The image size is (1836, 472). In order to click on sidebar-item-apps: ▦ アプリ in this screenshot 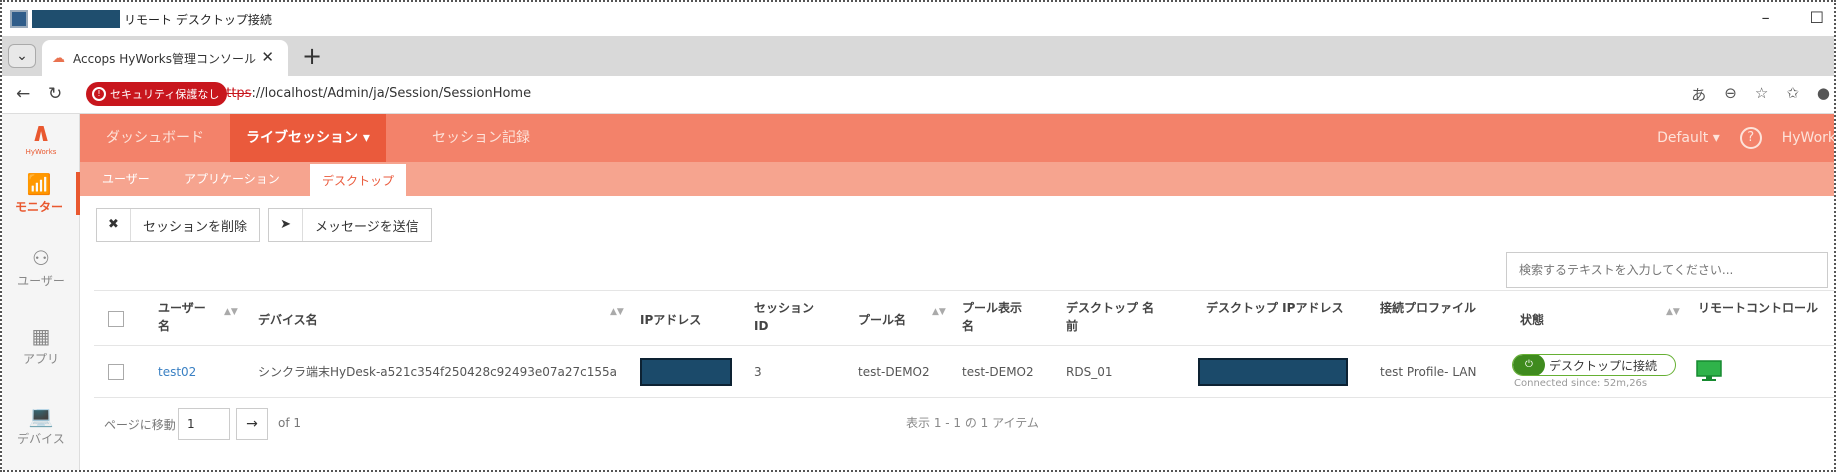, I will do `click(41, 345)`.